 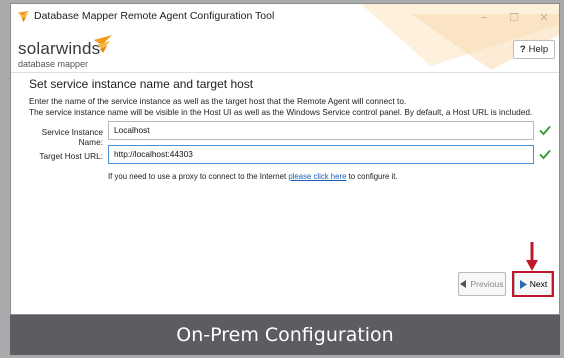 I want to click on previous-button: Previous, so click(x=482, y=284).